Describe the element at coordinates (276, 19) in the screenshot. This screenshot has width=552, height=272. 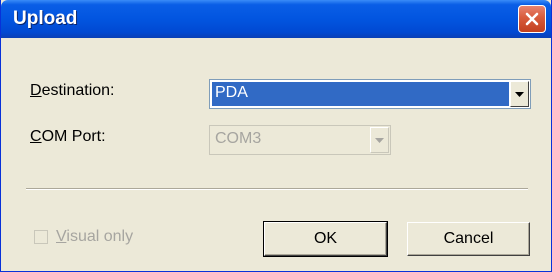
I see `title-bar: Upload` at that location.